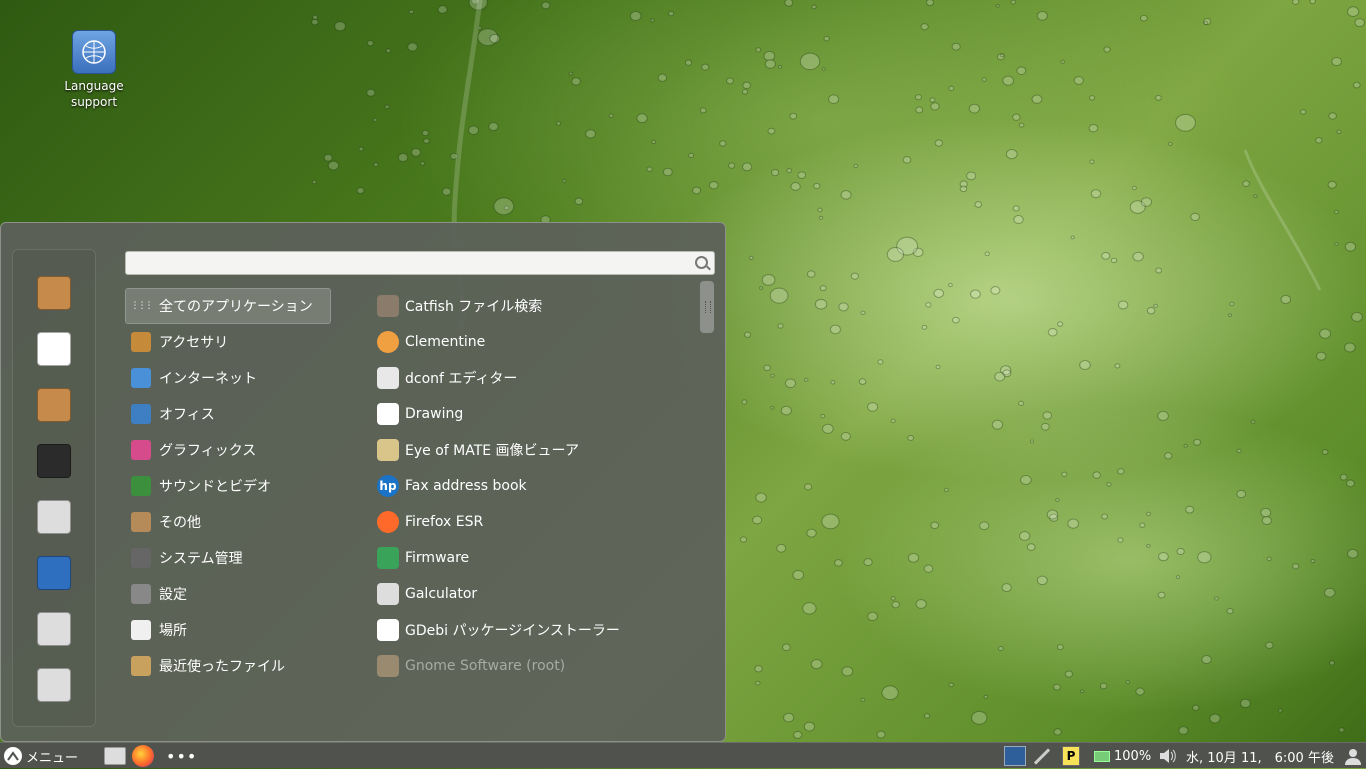 This screenshot has width=1366, height=769. I want to click on more-launchers-button: •••, so click(181, 756).